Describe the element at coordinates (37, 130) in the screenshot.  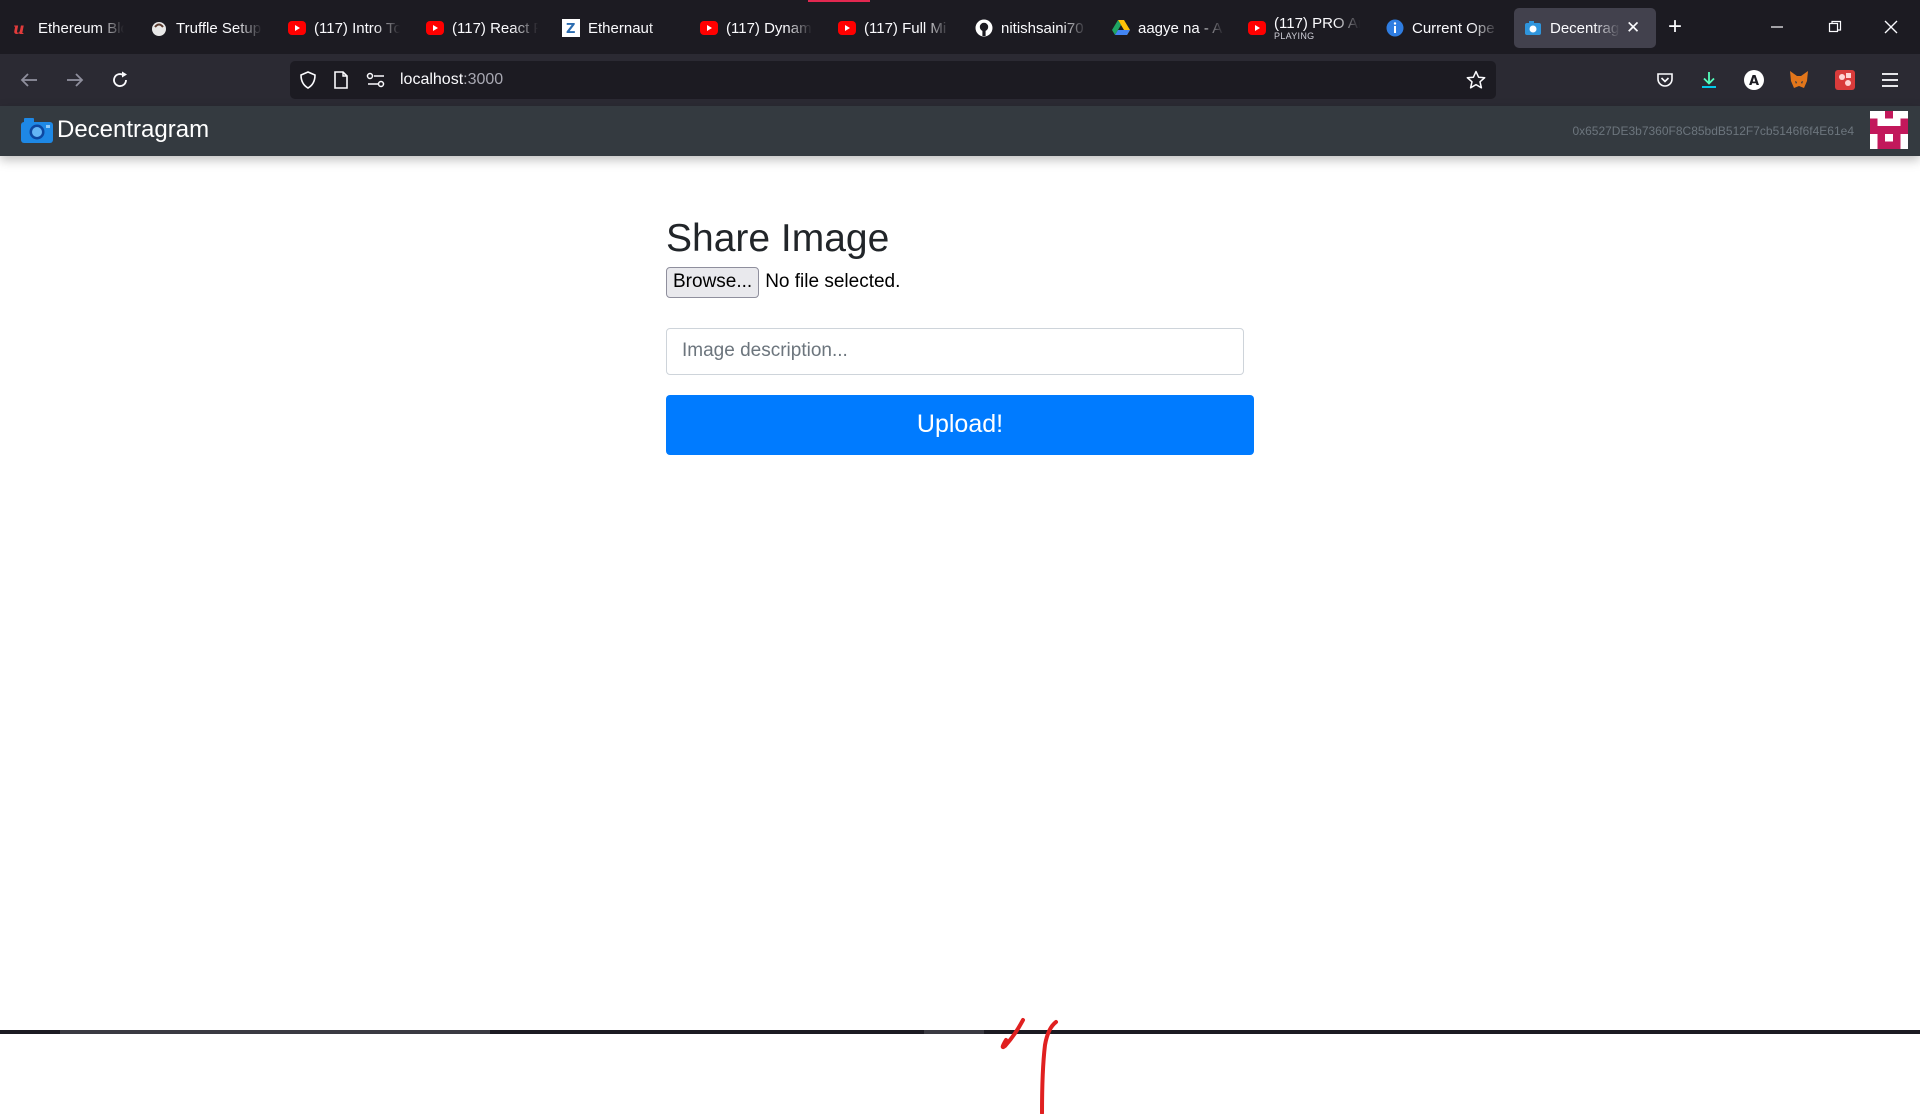
I see `camera-icon` at that location.